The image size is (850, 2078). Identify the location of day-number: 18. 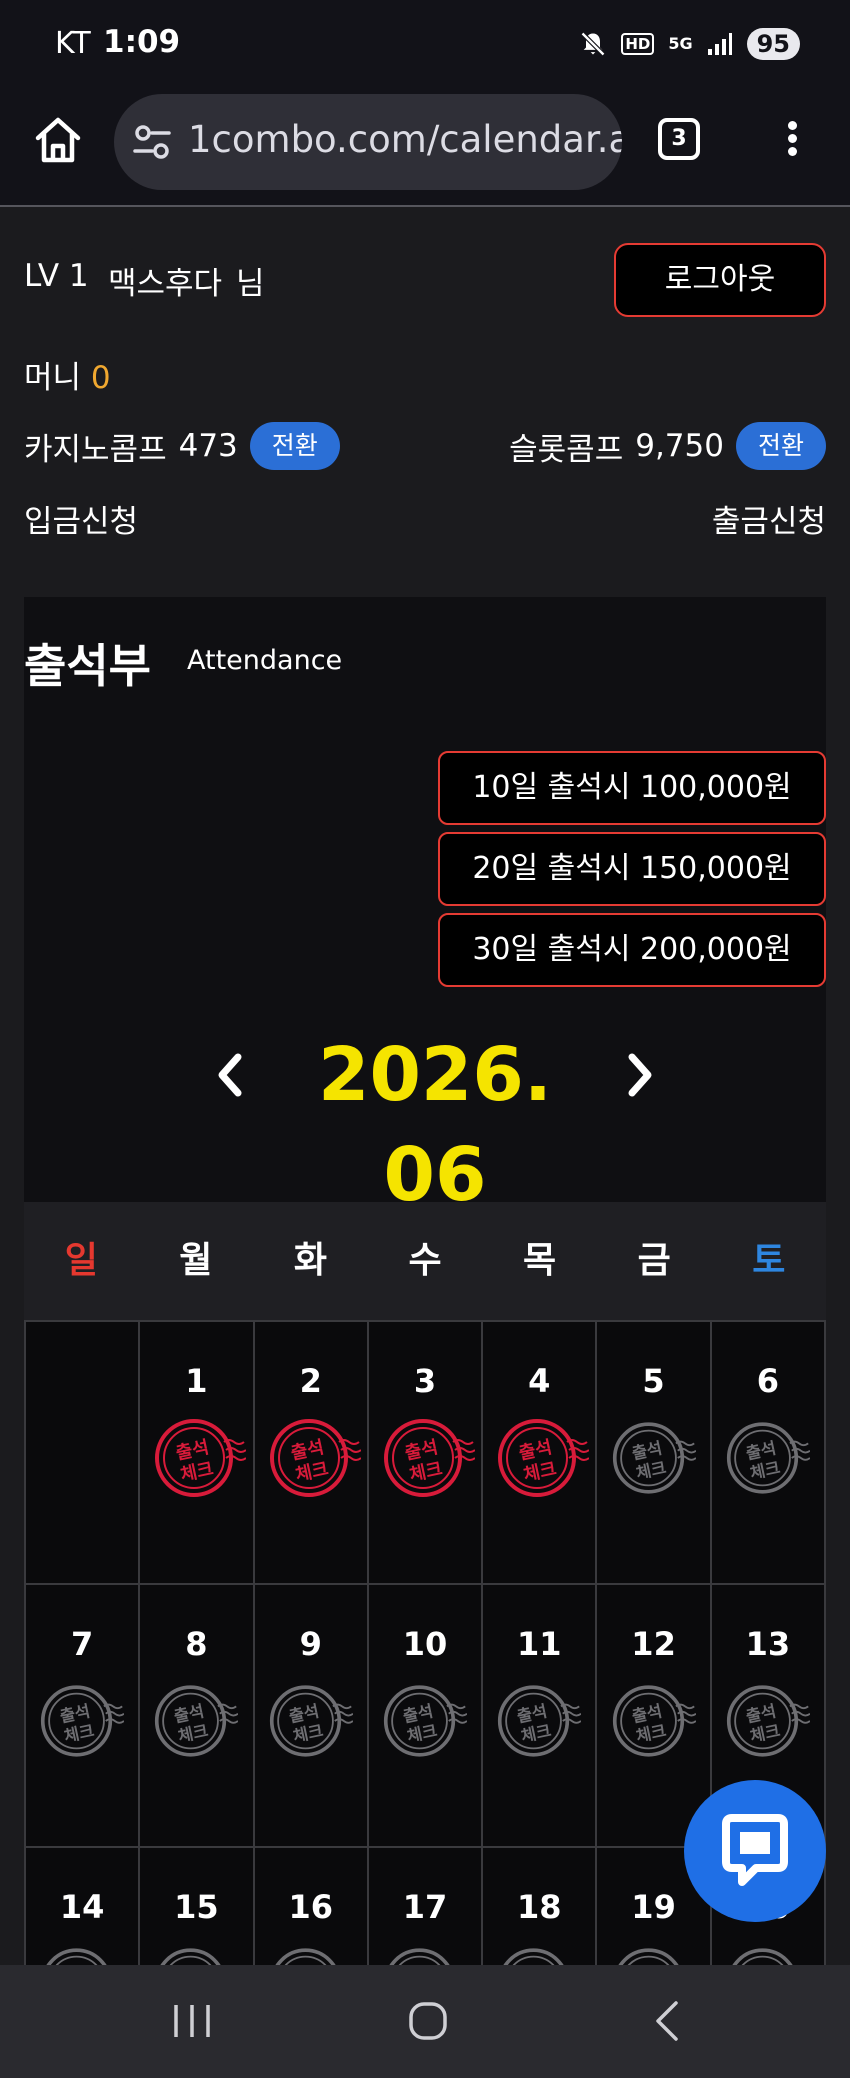
(539, 1907).